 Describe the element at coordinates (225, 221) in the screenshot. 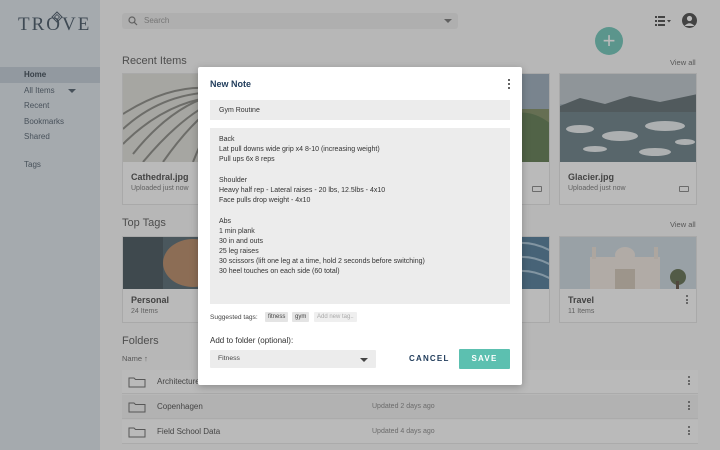

I see `note-line: Abs` at that location.